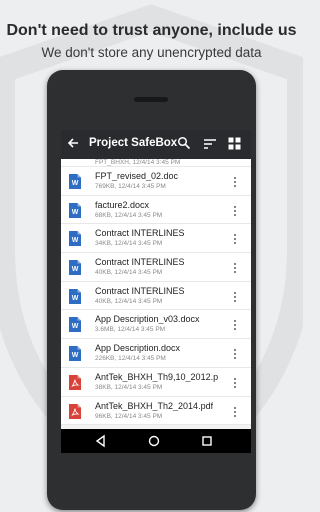  I want to click on android-navigation-bar, so click(156, 441).